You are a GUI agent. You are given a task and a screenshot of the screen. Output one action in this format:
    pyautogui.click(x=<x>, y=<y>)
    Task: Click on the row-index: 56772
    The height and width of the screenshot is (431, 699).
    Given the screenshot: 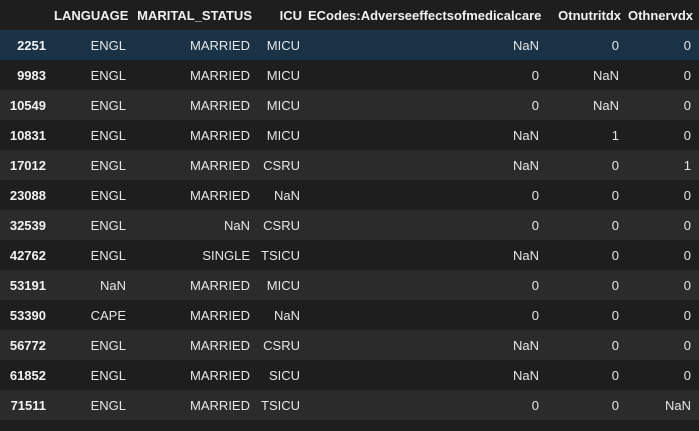 What is the action you would take?
    pyautogui.click(x=27, y=345)
    